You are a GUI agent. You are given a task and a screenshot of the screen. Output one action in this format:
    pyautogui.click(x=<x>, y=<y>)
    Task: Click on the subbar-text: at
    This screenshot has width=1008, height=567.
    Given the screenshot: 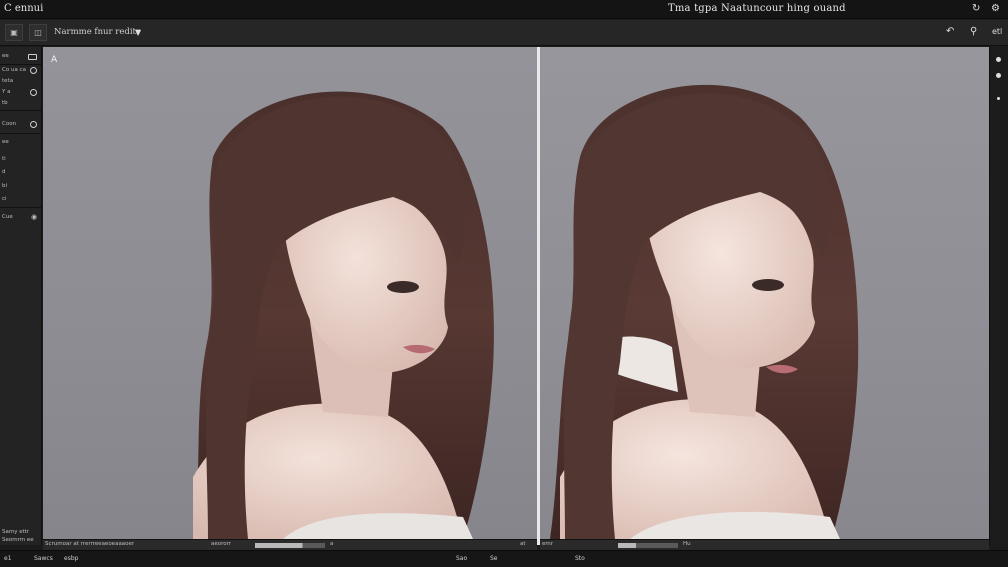 What is the action you would take?
    pyautogui.click(x=523, y=544)
    